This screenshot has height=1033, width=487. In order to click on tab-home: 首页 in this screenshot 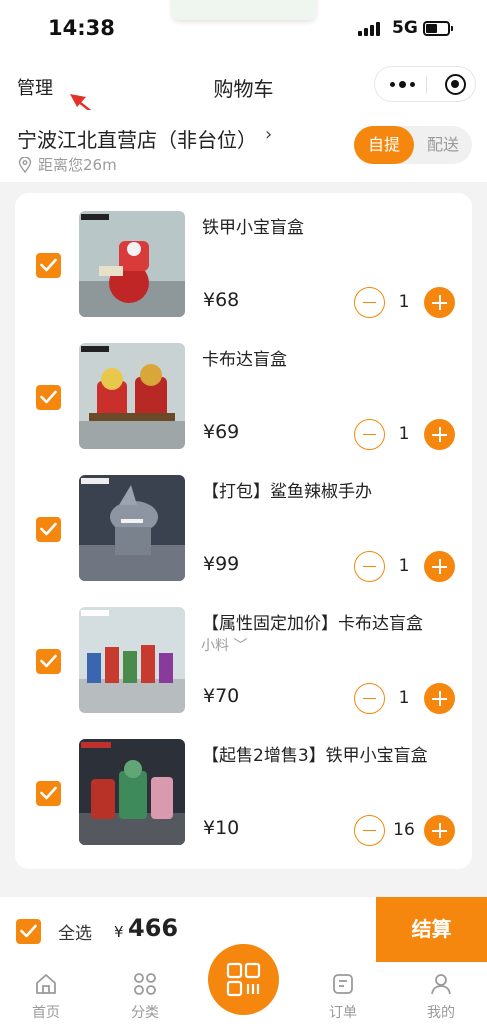, I will do `click(46, 997)`.